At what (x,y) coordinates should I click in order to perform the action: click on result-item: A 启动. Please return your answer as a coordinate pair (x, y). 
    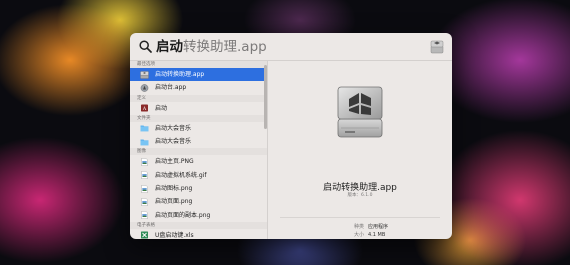
    Looking at the image, I should click on (198, 108).